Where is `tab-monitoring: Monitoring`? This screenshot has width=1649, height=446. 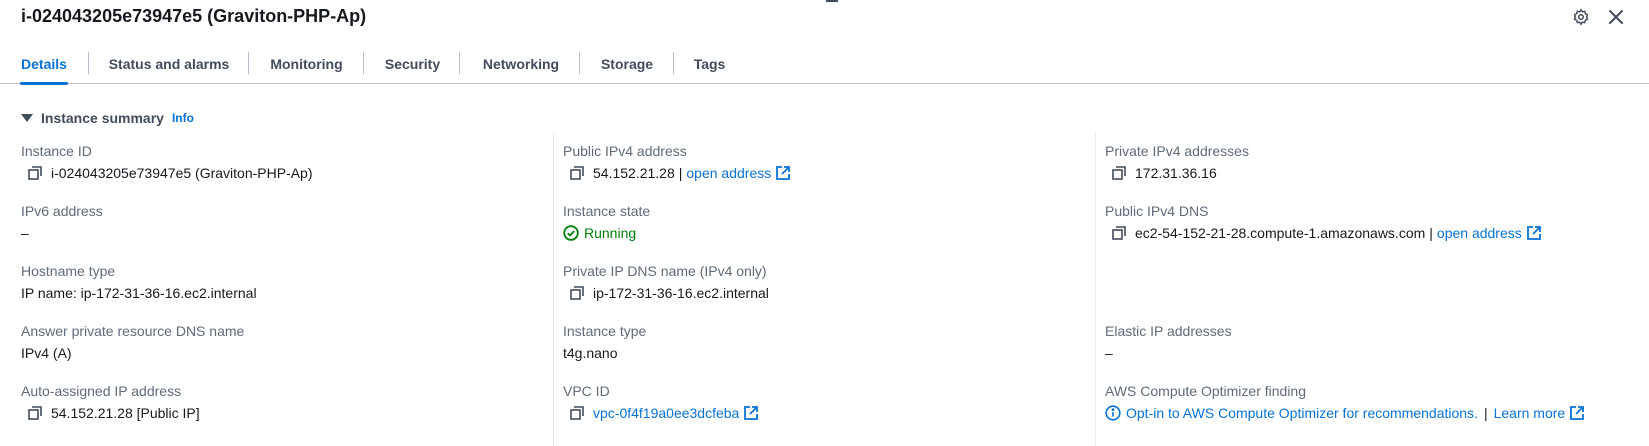
tab-monitoring: Monitoring is located at coordinates (306, 64).